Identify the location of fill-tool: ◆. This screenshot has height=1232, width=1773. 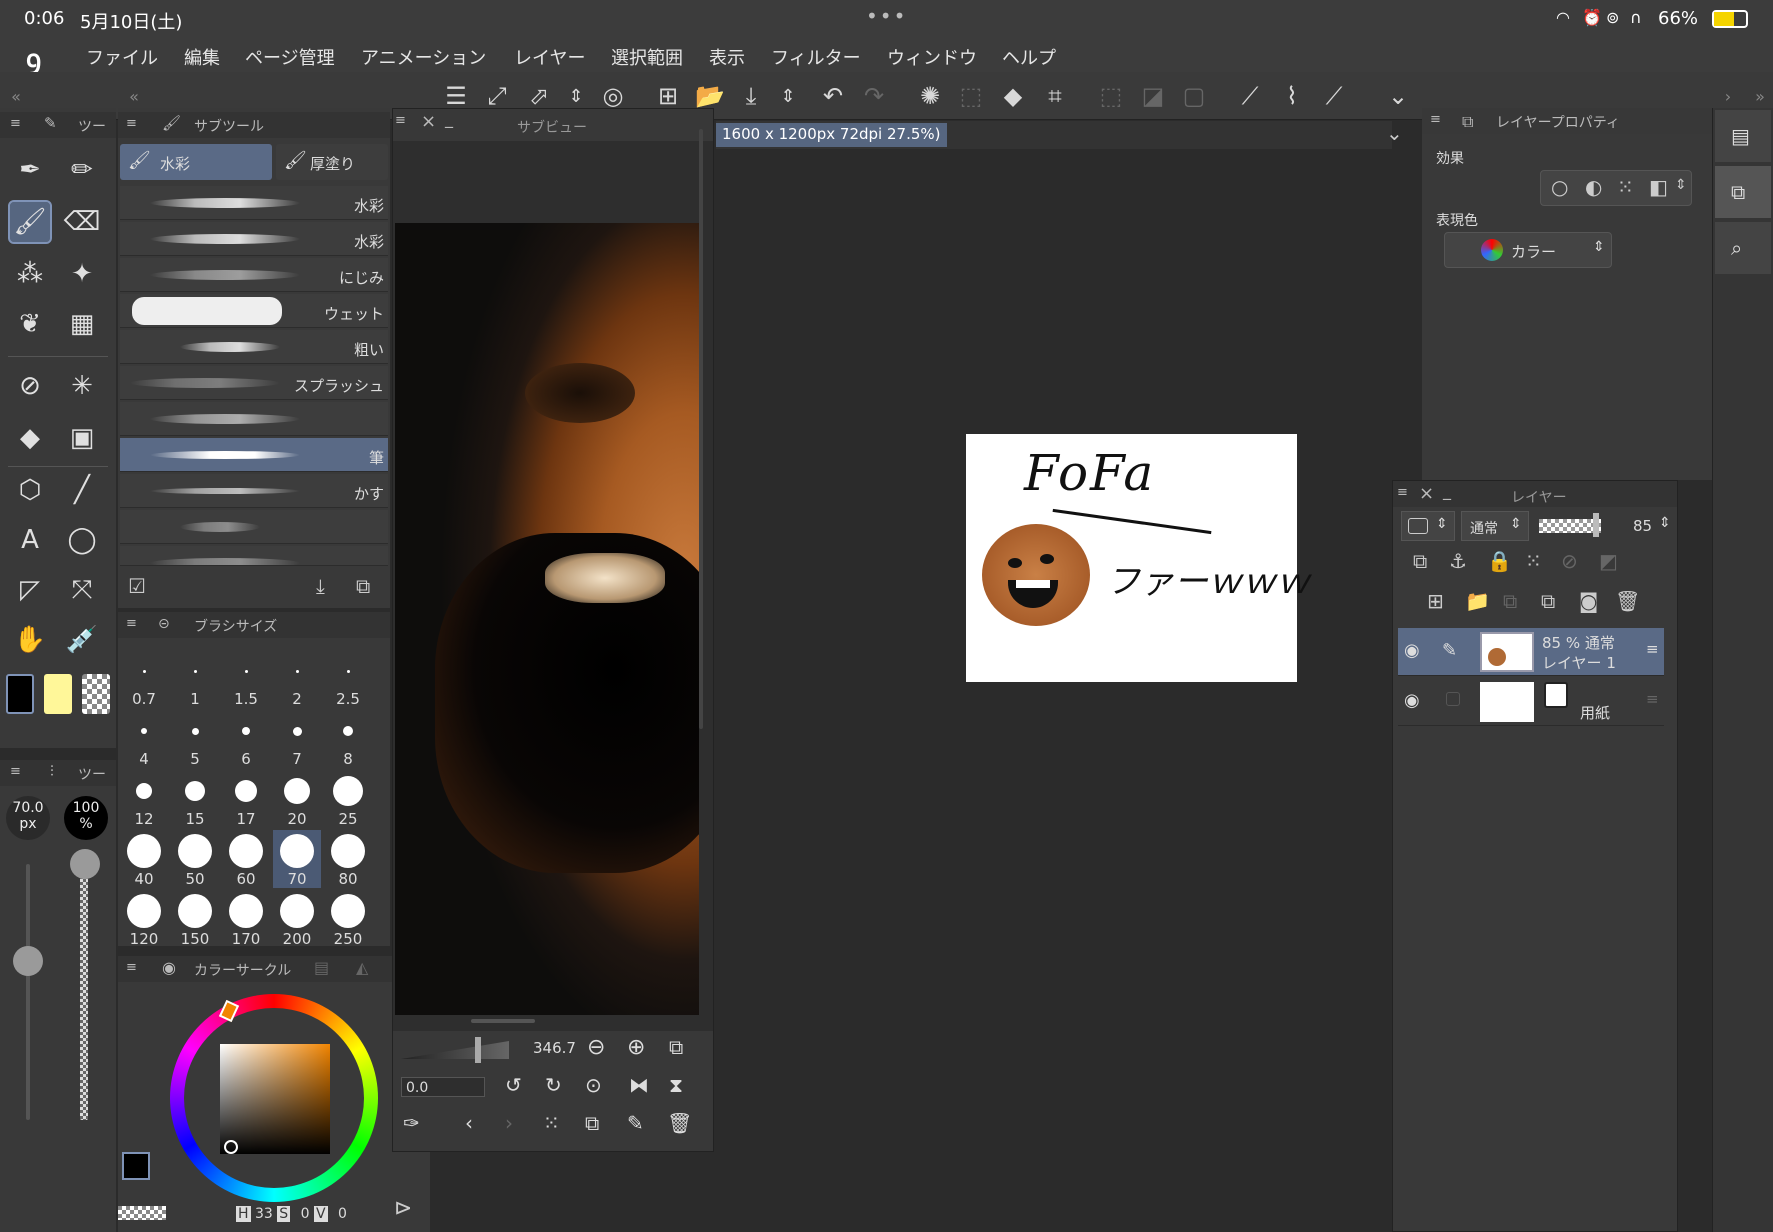
(30, 438).